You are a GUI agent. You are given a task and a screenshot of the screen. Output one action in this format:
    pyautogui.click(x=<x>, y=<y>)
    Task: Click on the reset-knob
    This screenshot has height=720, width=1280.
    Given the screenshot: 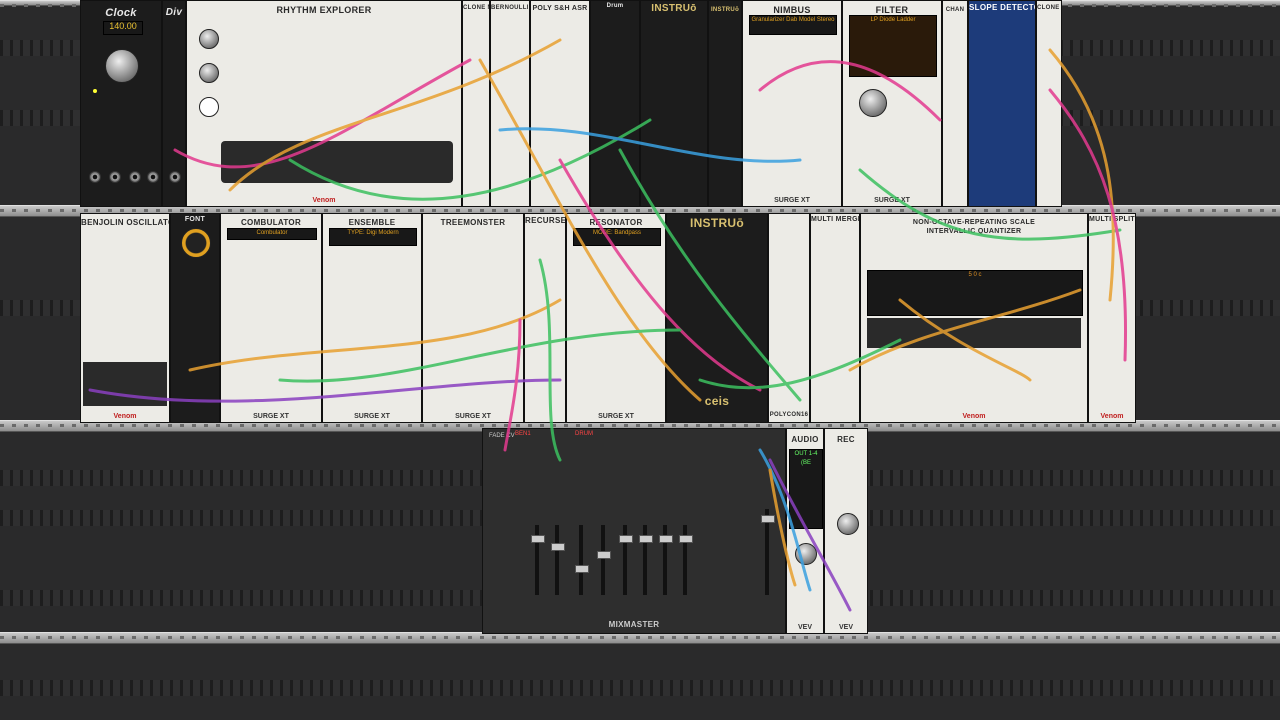 What is the action you would take?
    pyautogui.click(x=209, y=73)
    